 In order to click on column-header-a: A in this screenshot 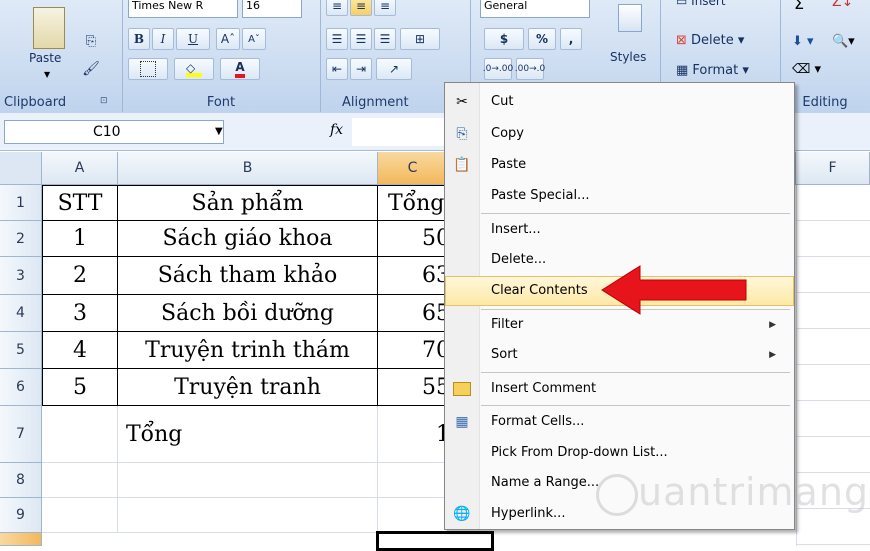, I will do `click(80, 168)`.